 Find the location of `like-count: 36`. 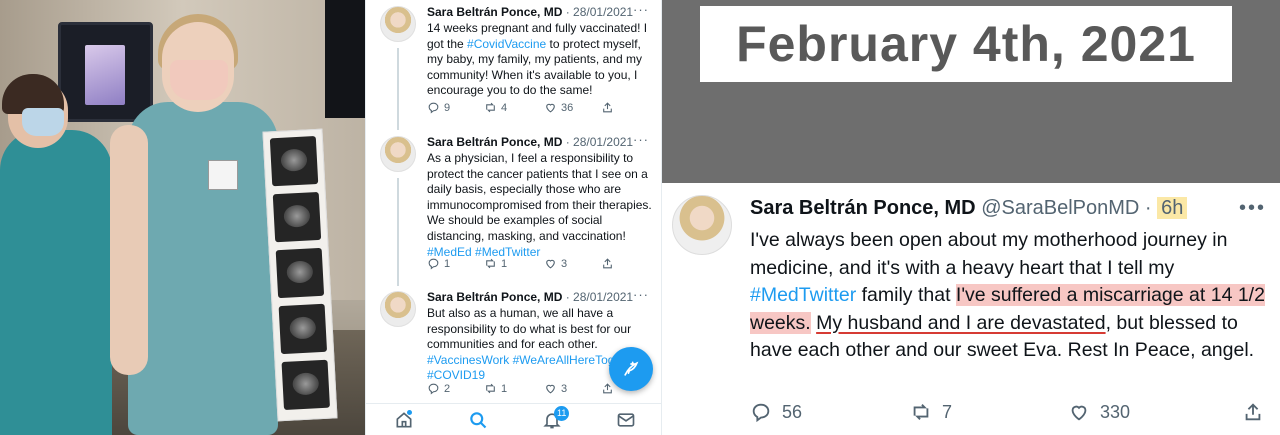

like-count: 36 is located at coordinates (567, 107).